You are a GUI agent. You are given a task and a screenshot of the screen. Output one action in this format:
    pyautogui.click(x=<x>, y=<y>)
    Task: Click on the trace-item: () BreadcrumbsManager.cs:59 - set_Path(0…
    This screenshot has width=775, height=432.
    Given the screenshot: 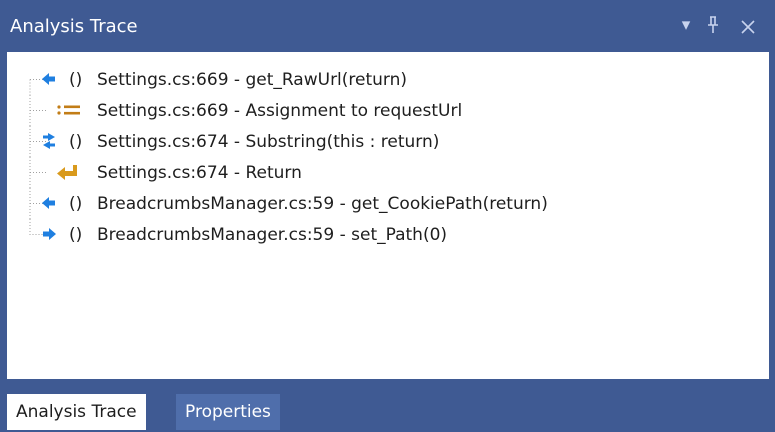 What is the action you would take?
    pyautogui.click(x=394, y=234)
    